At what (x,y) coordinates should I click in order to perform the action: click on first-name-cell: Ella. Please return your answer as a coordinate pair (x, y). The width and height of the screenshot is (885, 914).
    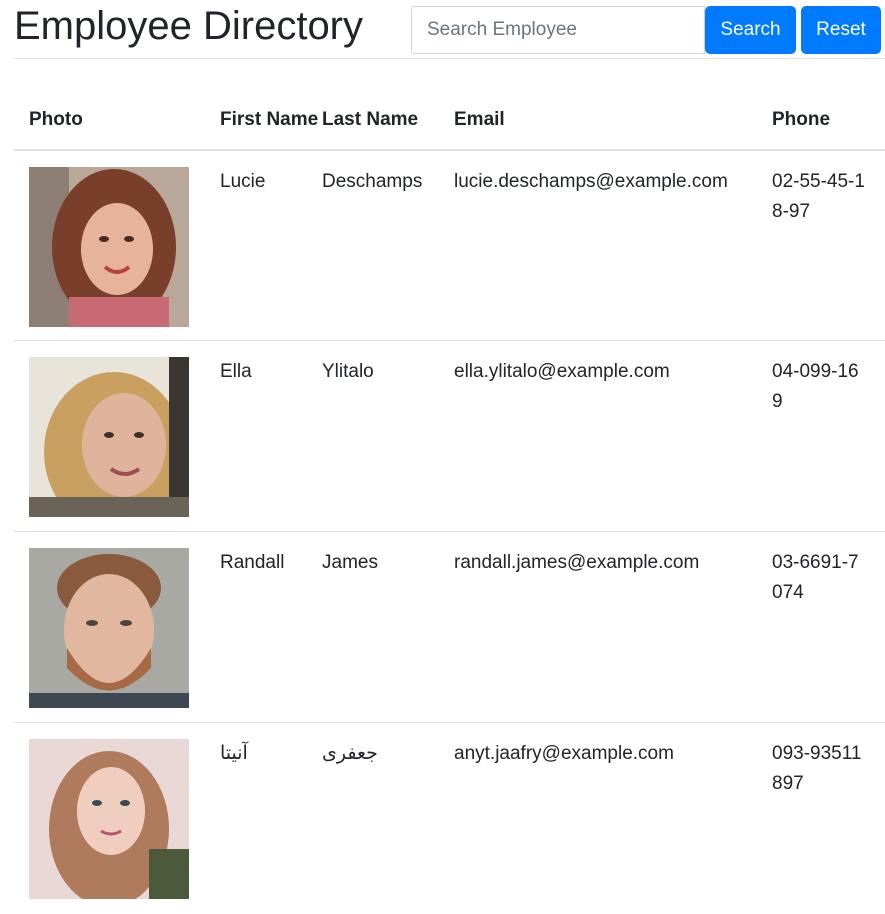
    Looking at the image, I should click on (271, 436).